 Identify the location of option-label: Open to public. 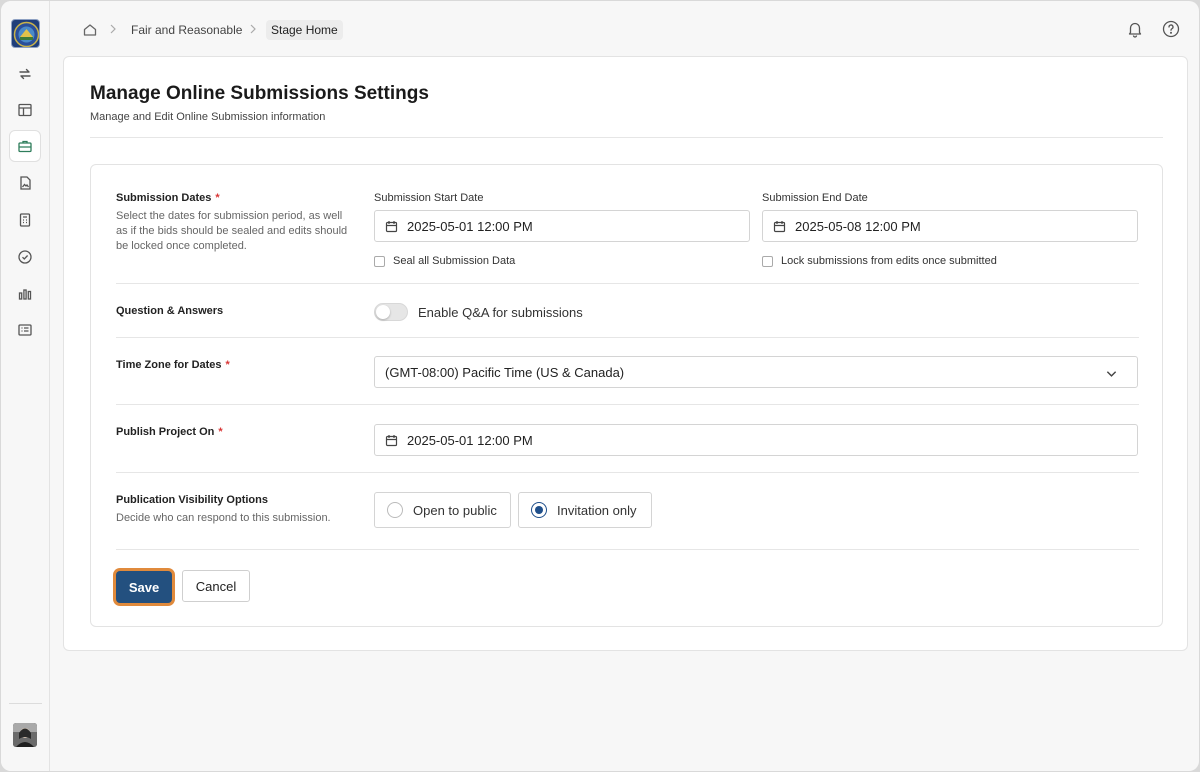
(455, 510).